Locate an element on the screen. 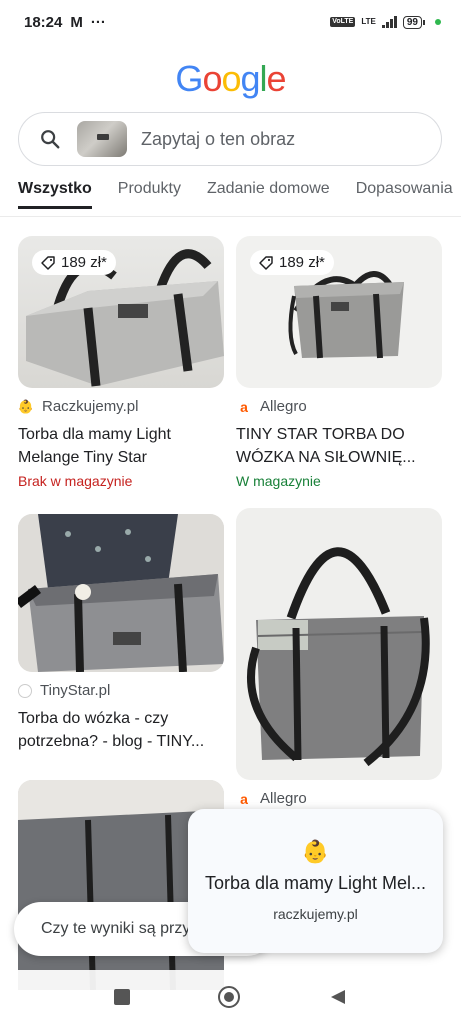 The image size is (461, 1024). status-time: 18:24 is located at coordinates (43, 22).